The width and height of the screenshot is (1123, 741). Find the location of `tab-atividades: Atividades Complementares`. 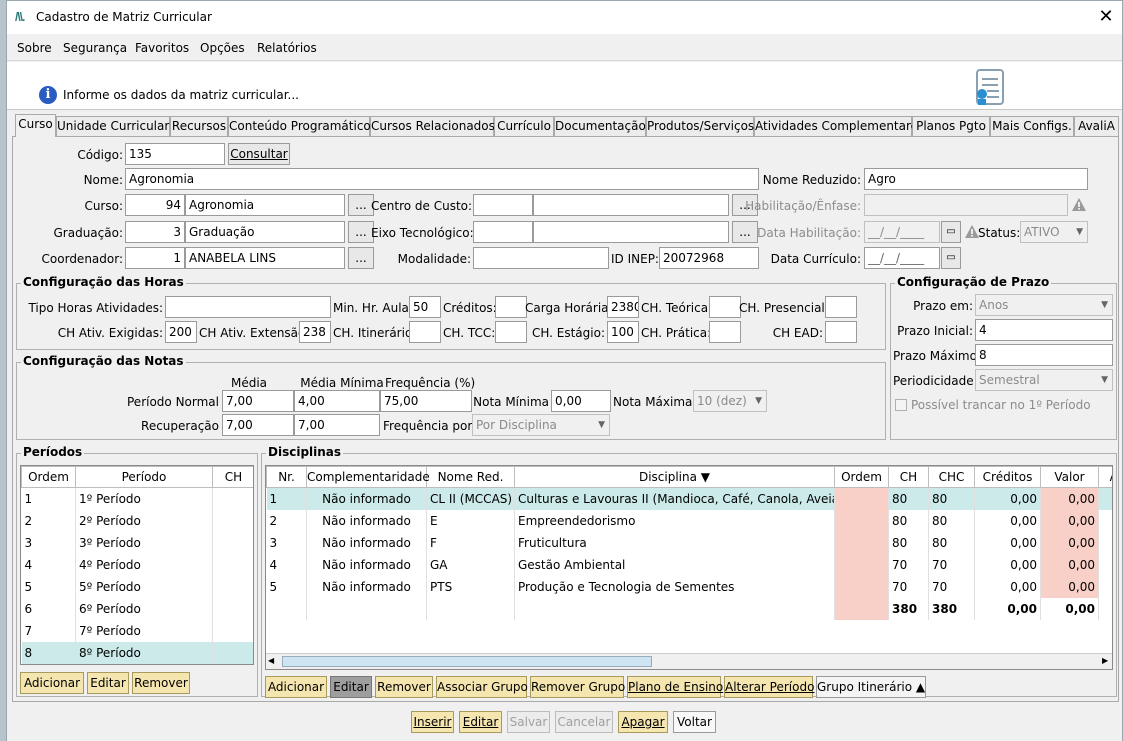

tab-atividades: Atividades Complementares is located at coordinates (839, 126).